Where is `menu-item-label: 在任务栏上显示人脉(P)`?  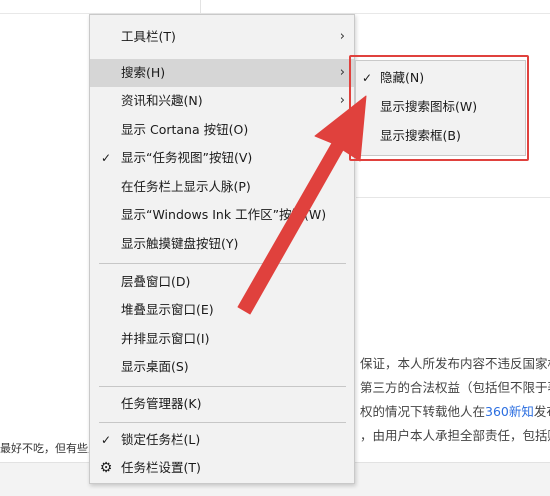 menu-item-label: 在任务栏上显示人脉(P) is located at coordinates (186, 186).